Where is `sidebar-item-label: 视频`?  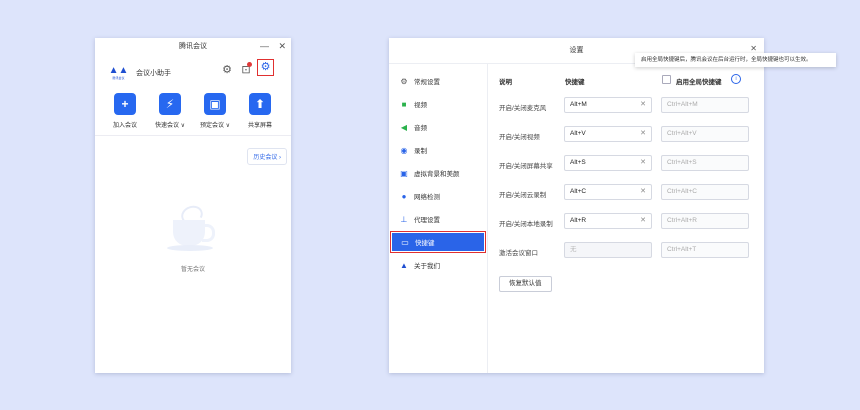 sidebar-item-label: 视频 is located at coordinates (420, 105).